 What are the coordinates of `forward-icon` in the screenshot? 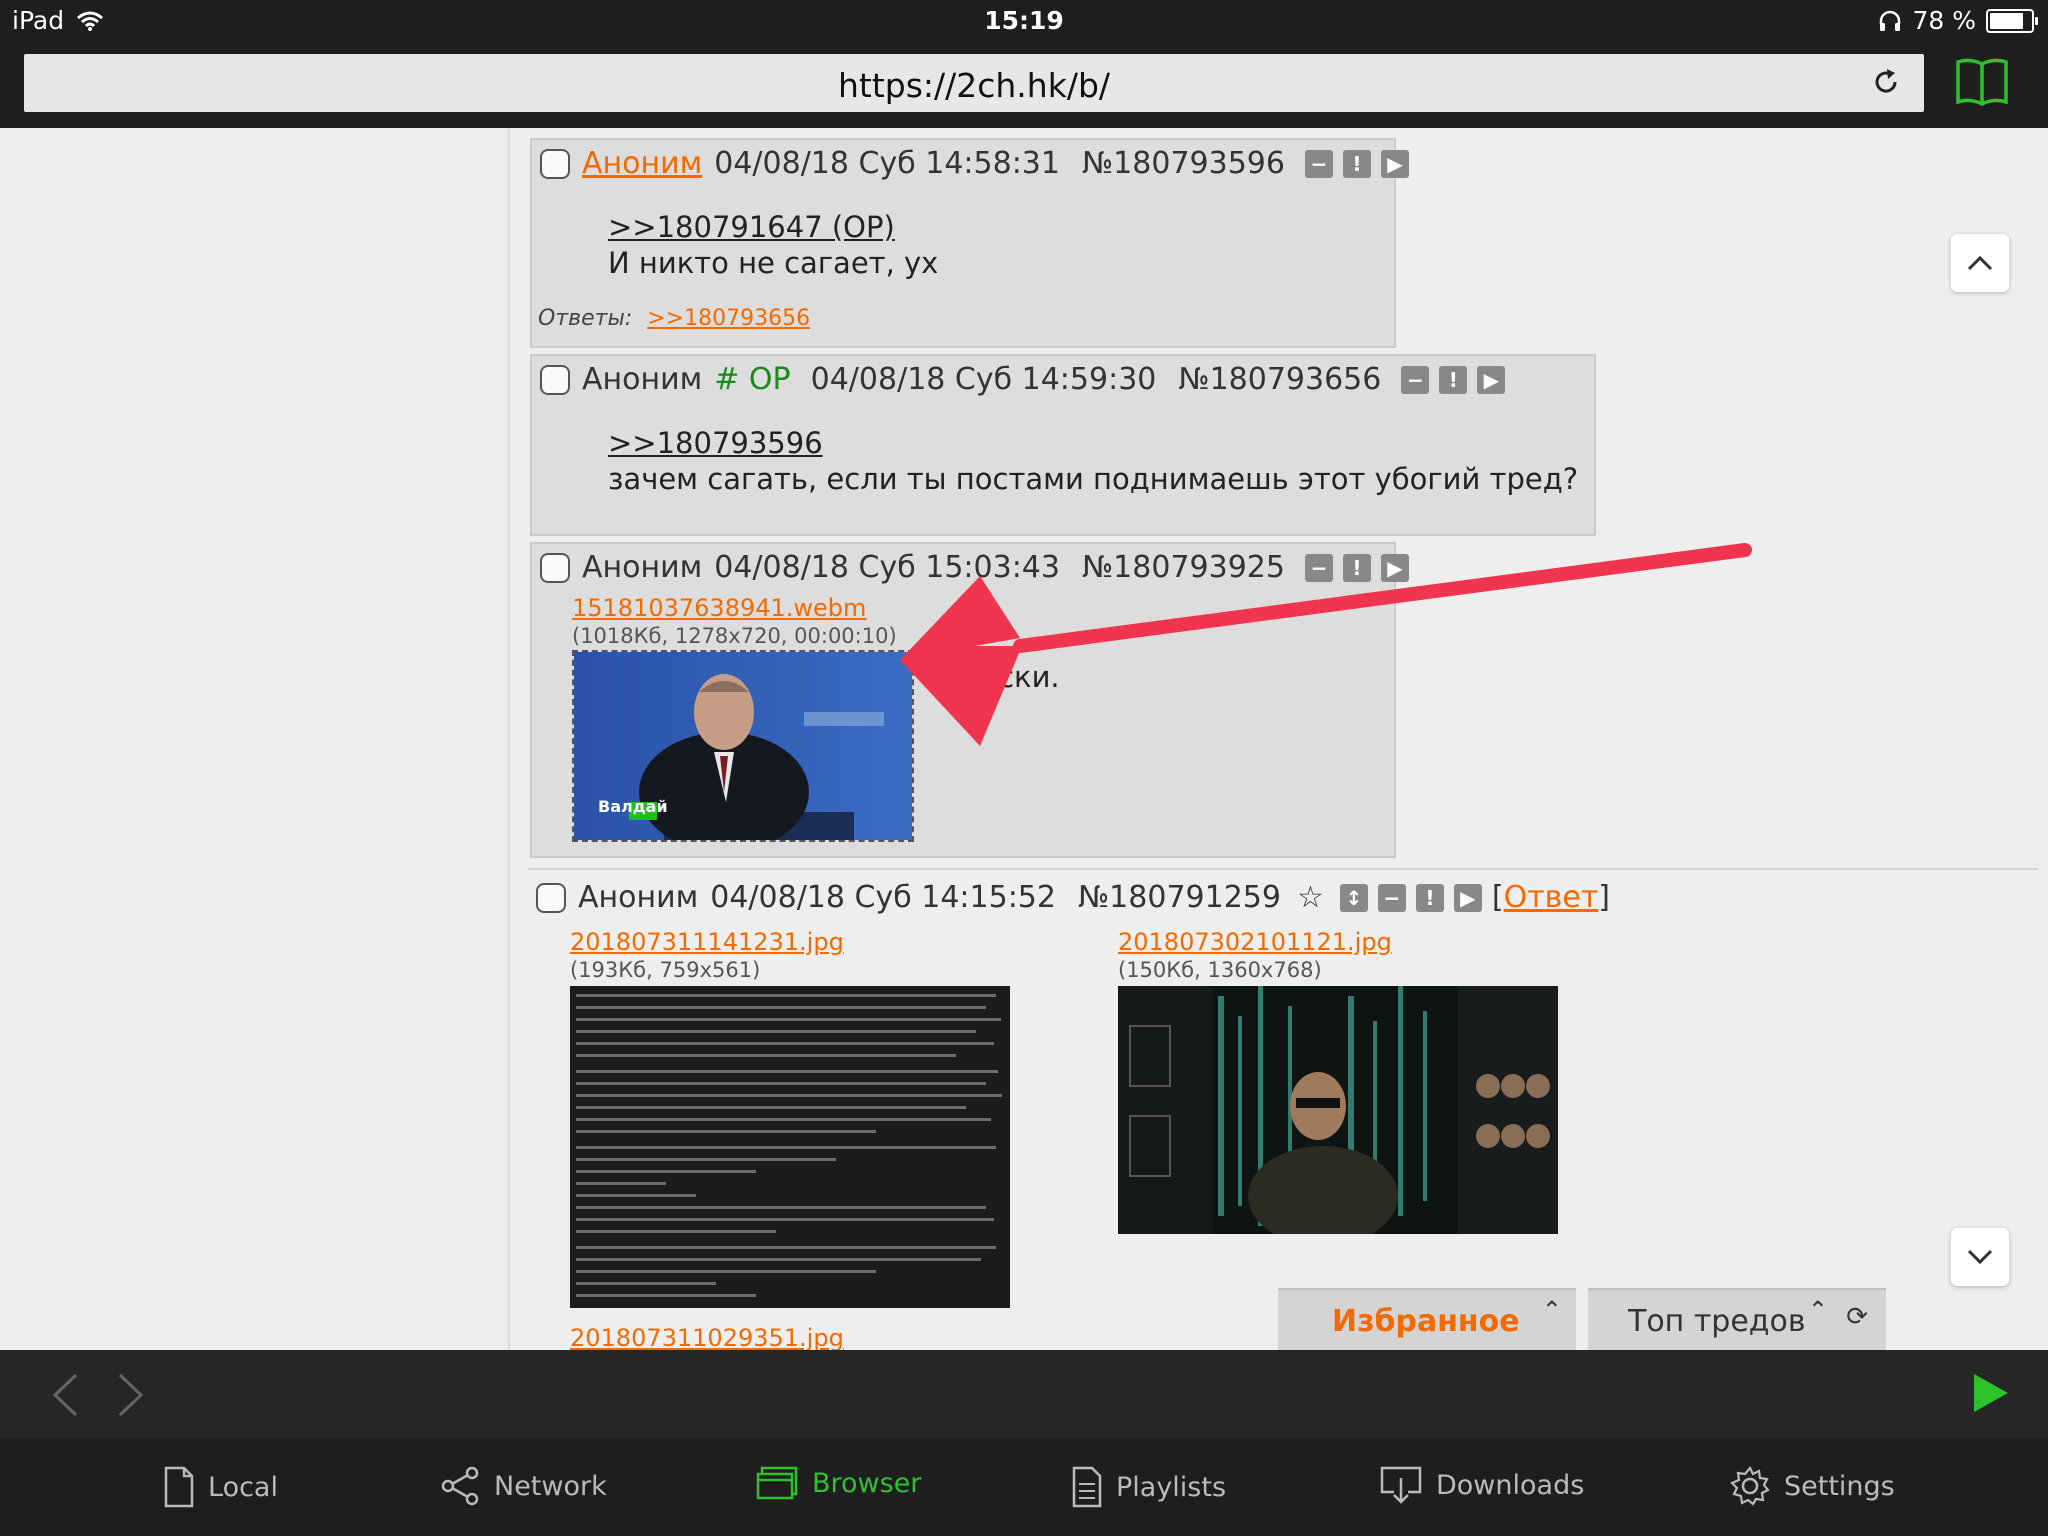 It's located at (131, 1395).